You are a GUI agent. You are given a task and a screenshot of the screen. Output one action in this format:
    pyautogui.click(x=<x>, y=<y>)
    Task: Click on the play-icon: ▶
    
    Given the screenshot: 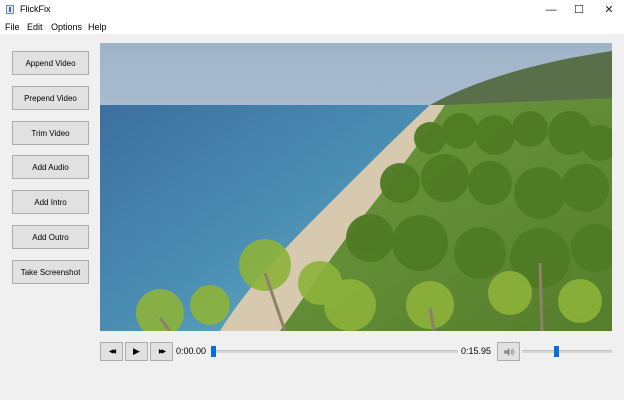 What is the action you would take?
    pyautogui.click(x=136, y=351)
    